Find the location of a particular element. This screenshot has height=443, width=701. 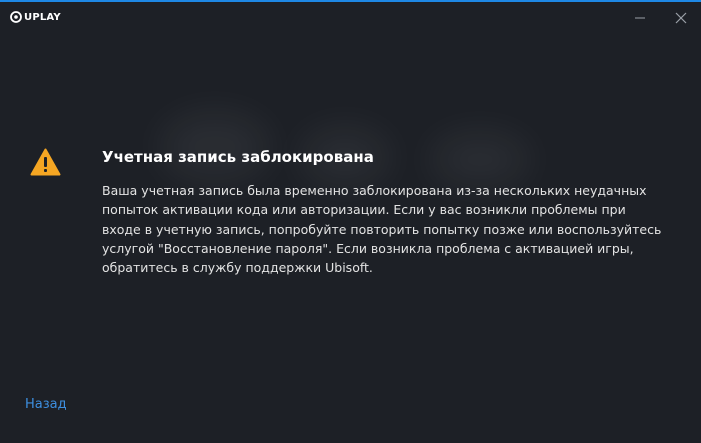

warning-icon is located at coordinates (45, 162).